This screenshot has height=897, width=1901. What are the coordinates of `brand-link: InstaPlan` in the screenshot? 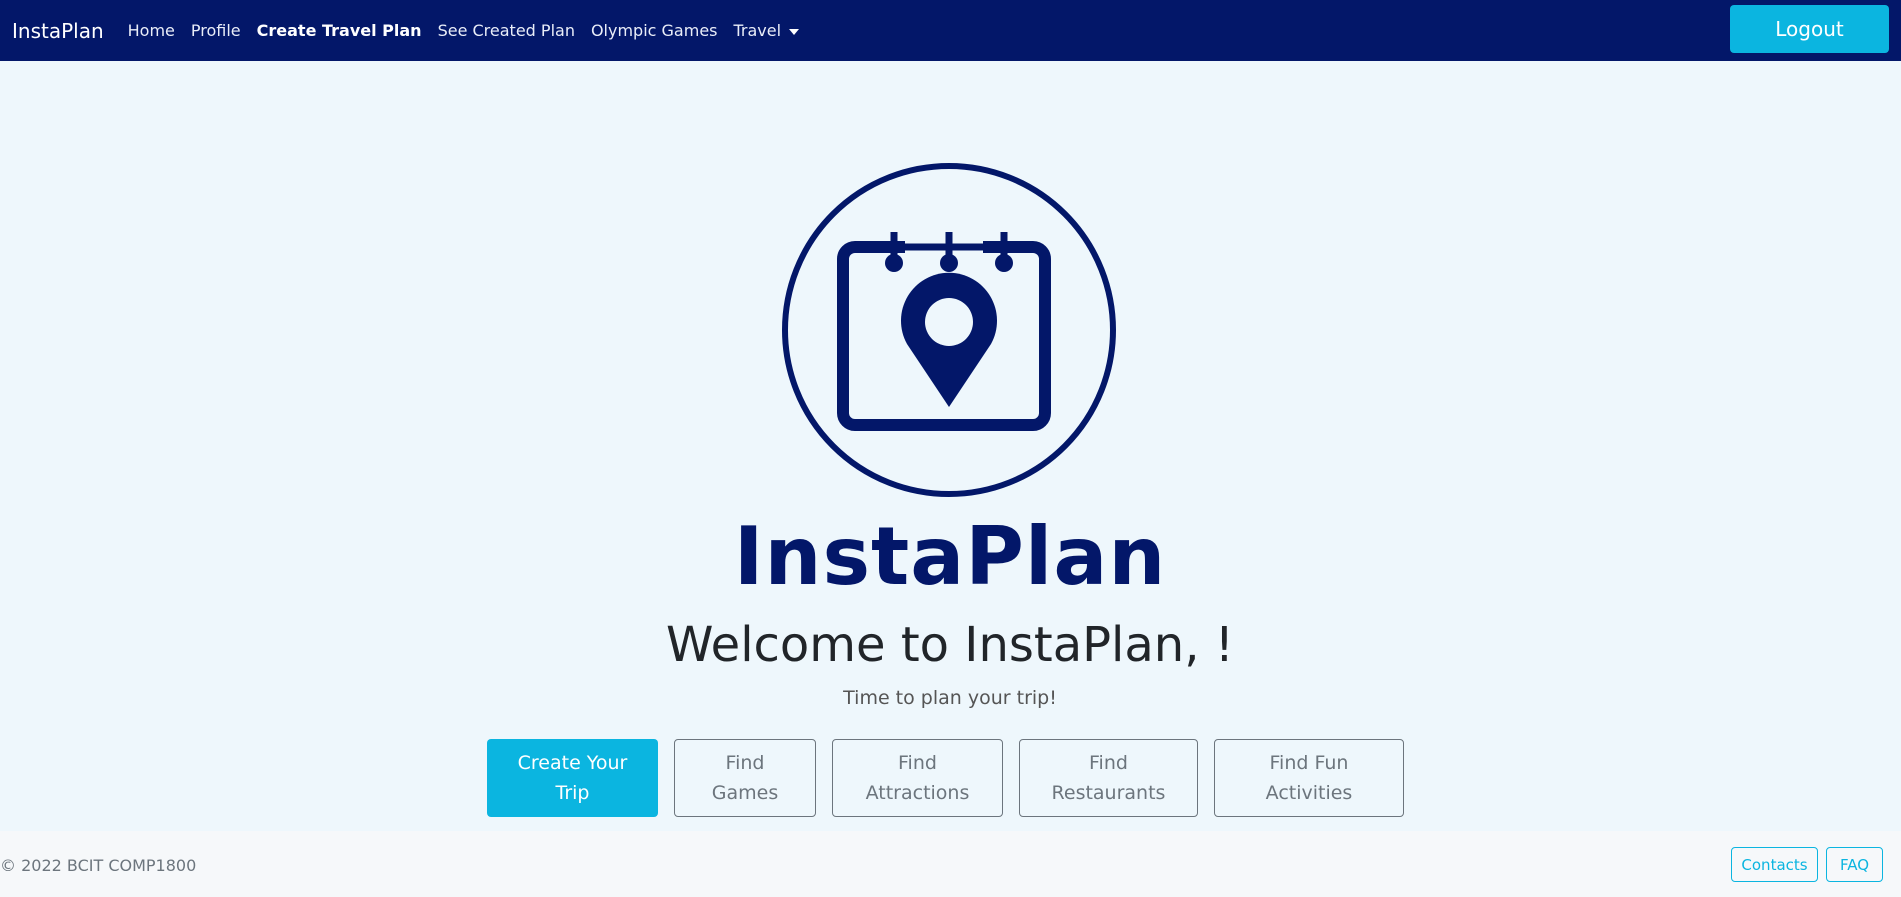 It's located at (58, 31).